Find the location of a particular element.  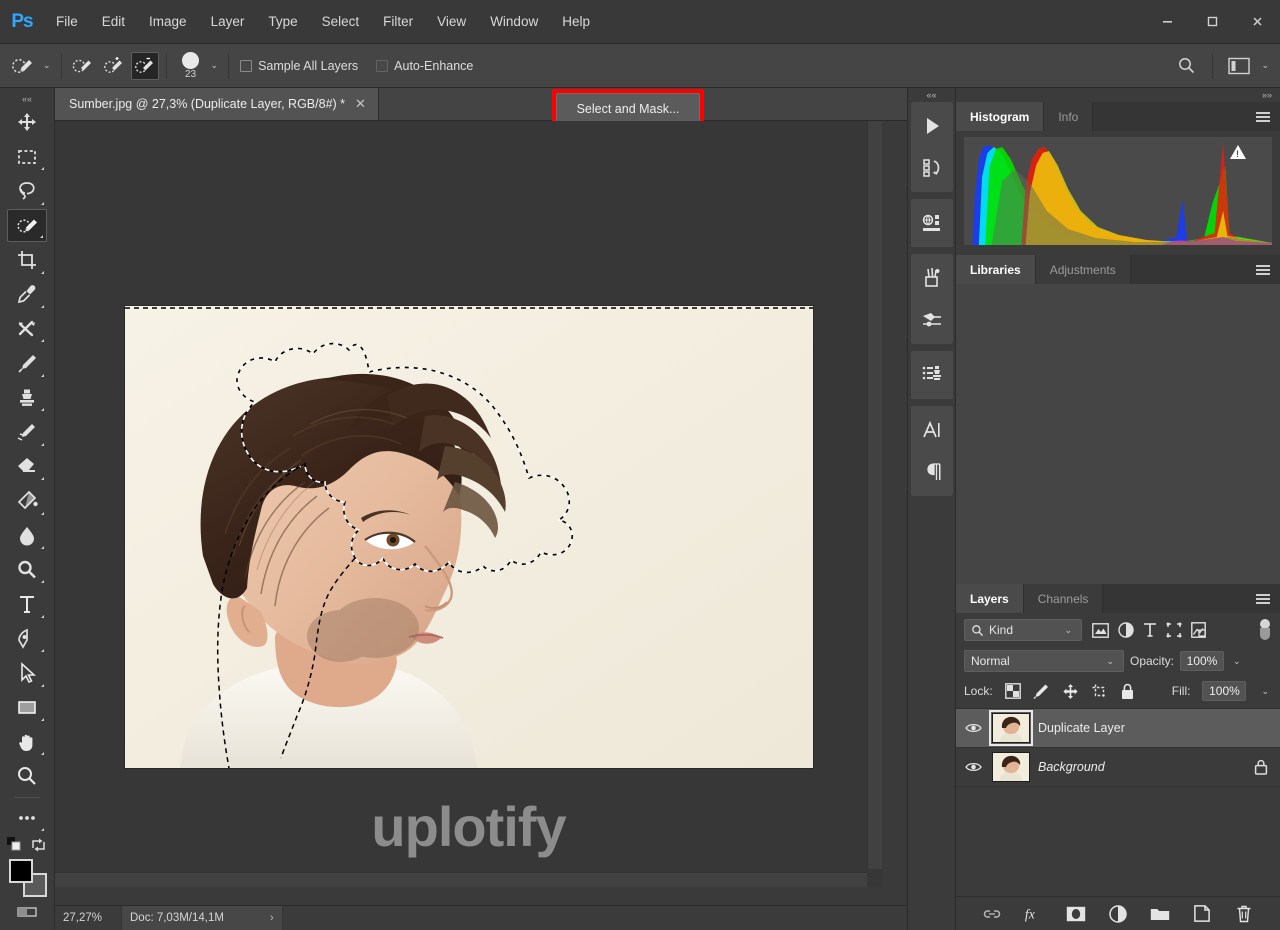

libraries-panel-menu-icon is located at coordinates (1263, 269).